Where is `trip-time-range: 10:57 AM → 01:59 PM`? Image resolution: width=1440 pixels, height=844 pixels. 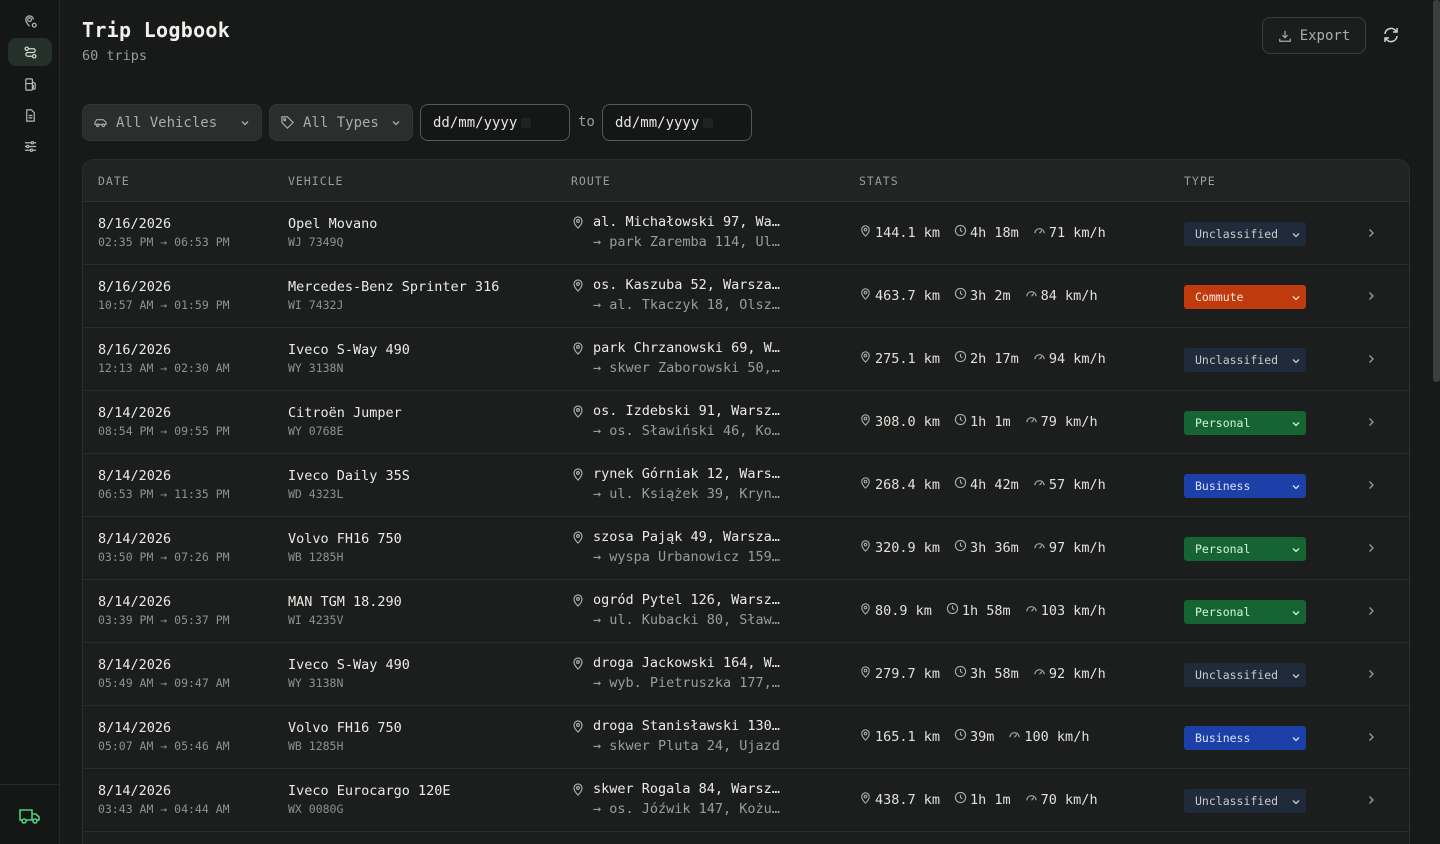
trip-time-range: 10:57 AM → 01:59 PM is located at coordinates (164, 305).